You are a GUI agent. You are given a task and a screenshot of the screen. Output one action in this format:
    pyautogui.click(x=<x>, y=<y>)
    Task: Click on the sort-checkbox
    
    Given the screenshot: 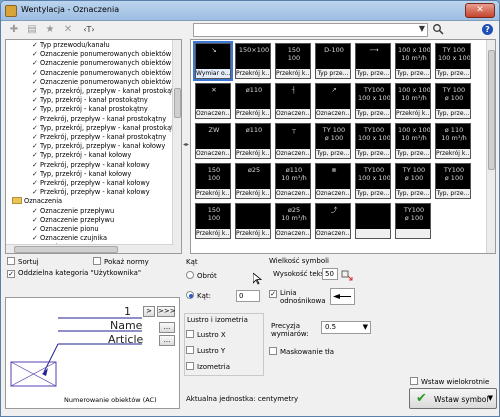 What is the action you would take?
    pyautogui.click(x=11, y=261)
    